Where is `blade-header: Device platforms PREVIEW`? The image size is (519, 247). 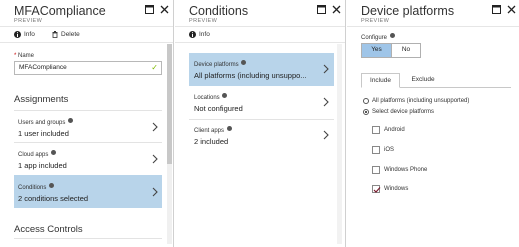
blade-header: Device platforms PREVIEW is located at coordinates (433, 13).